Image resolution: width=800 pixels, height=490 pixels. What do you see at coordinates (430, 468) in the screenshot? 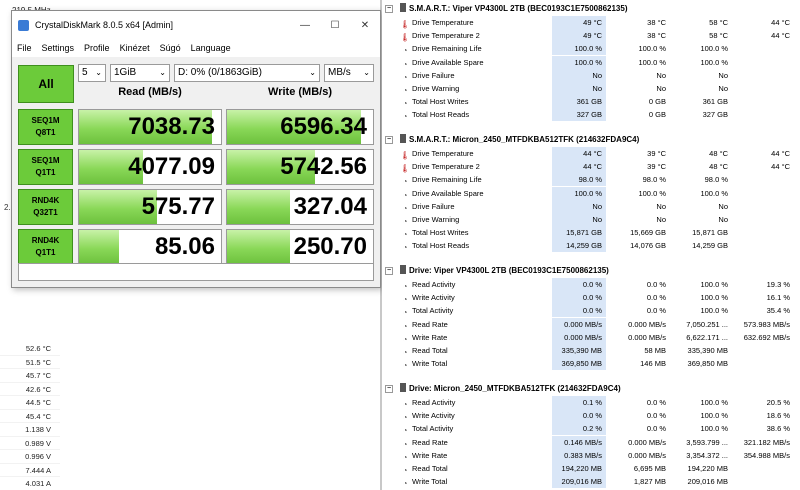
I see `sensor-label: Read Total` at bounding box center [430, 468].